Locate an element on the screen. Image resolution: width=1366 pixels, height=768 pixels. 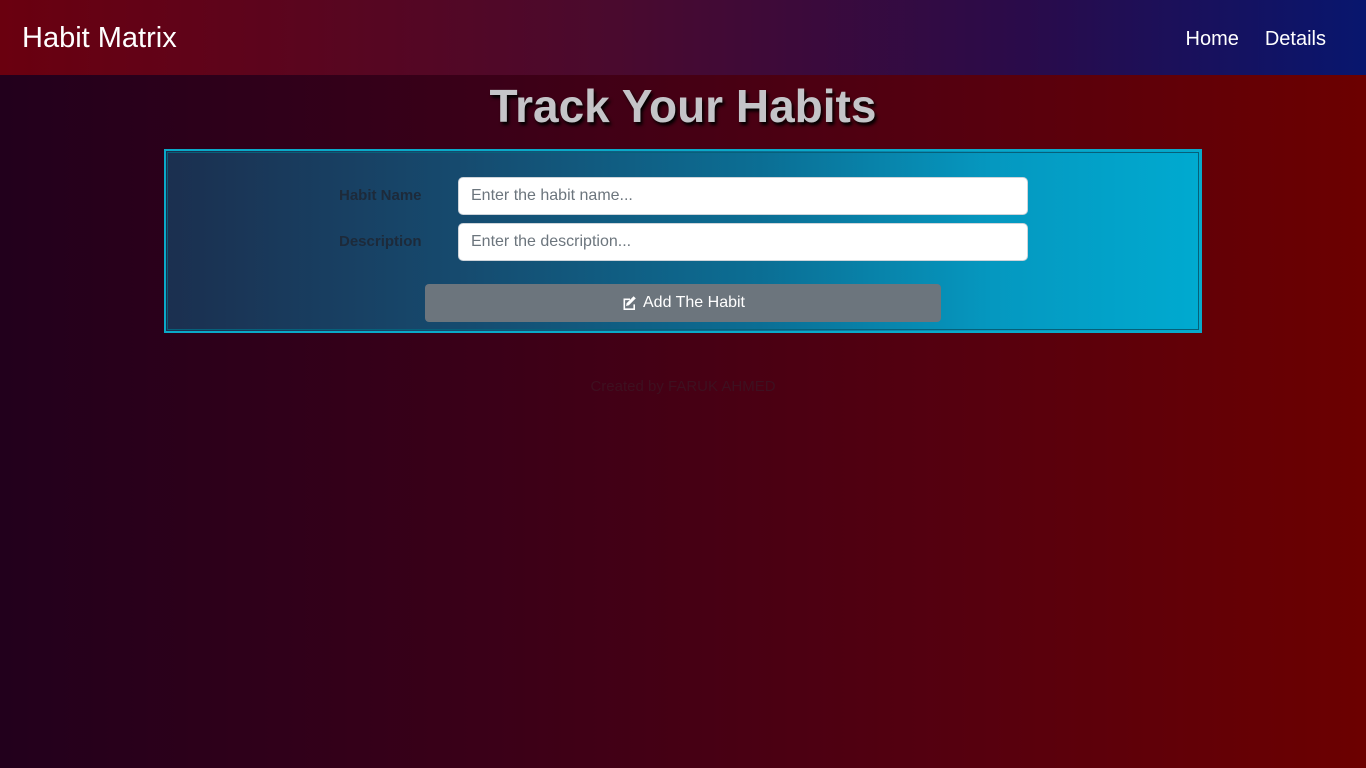
description-input is located at coordinates (743, 242).